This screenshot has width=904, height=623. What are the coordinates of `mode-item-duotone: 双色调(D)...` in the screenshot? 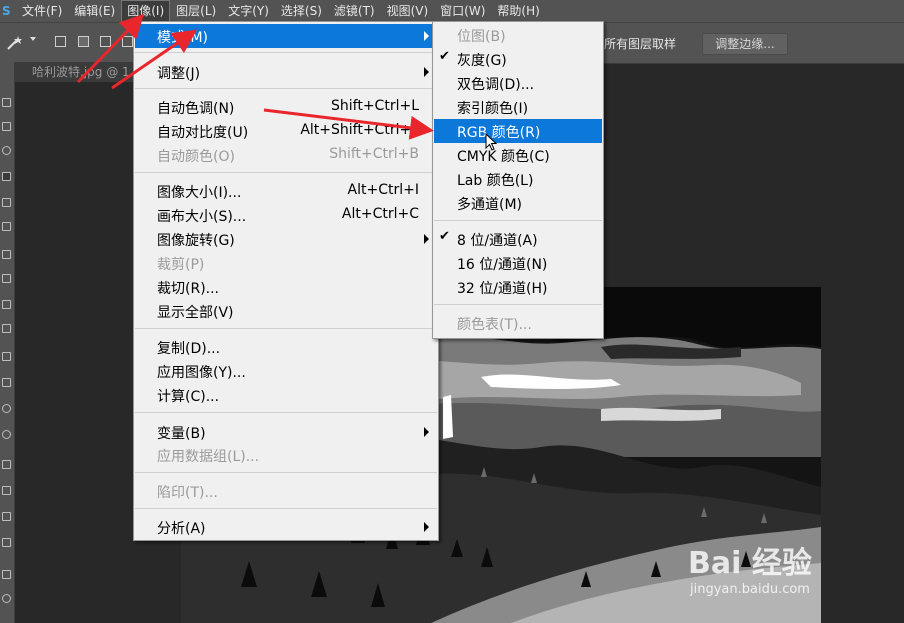 It's located at (518, 83).